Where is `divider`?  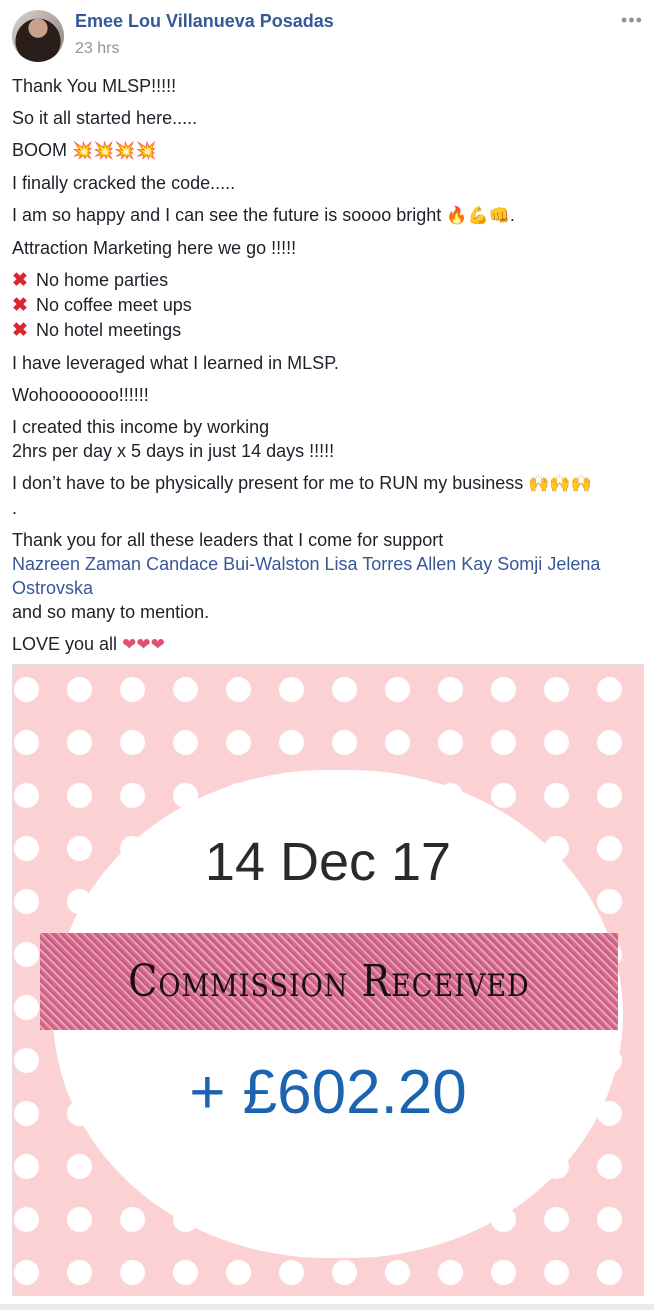 divider is located at coordinates (327, 1307).